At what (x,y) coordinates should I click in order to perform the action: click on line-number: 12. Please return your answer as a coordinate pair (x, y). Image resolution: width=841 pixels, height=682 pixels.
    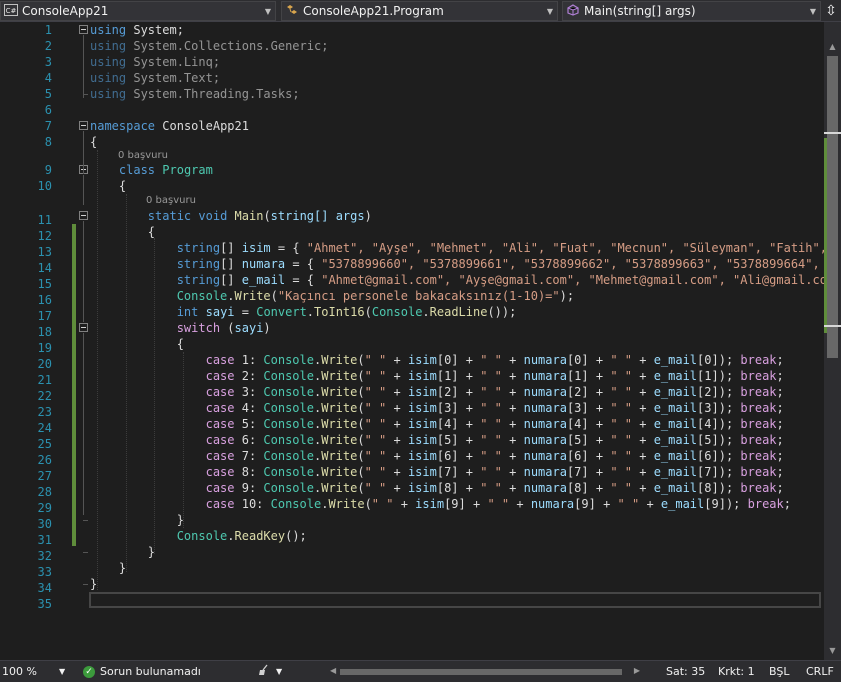
    Looking at the image, I should click on (44, 236).